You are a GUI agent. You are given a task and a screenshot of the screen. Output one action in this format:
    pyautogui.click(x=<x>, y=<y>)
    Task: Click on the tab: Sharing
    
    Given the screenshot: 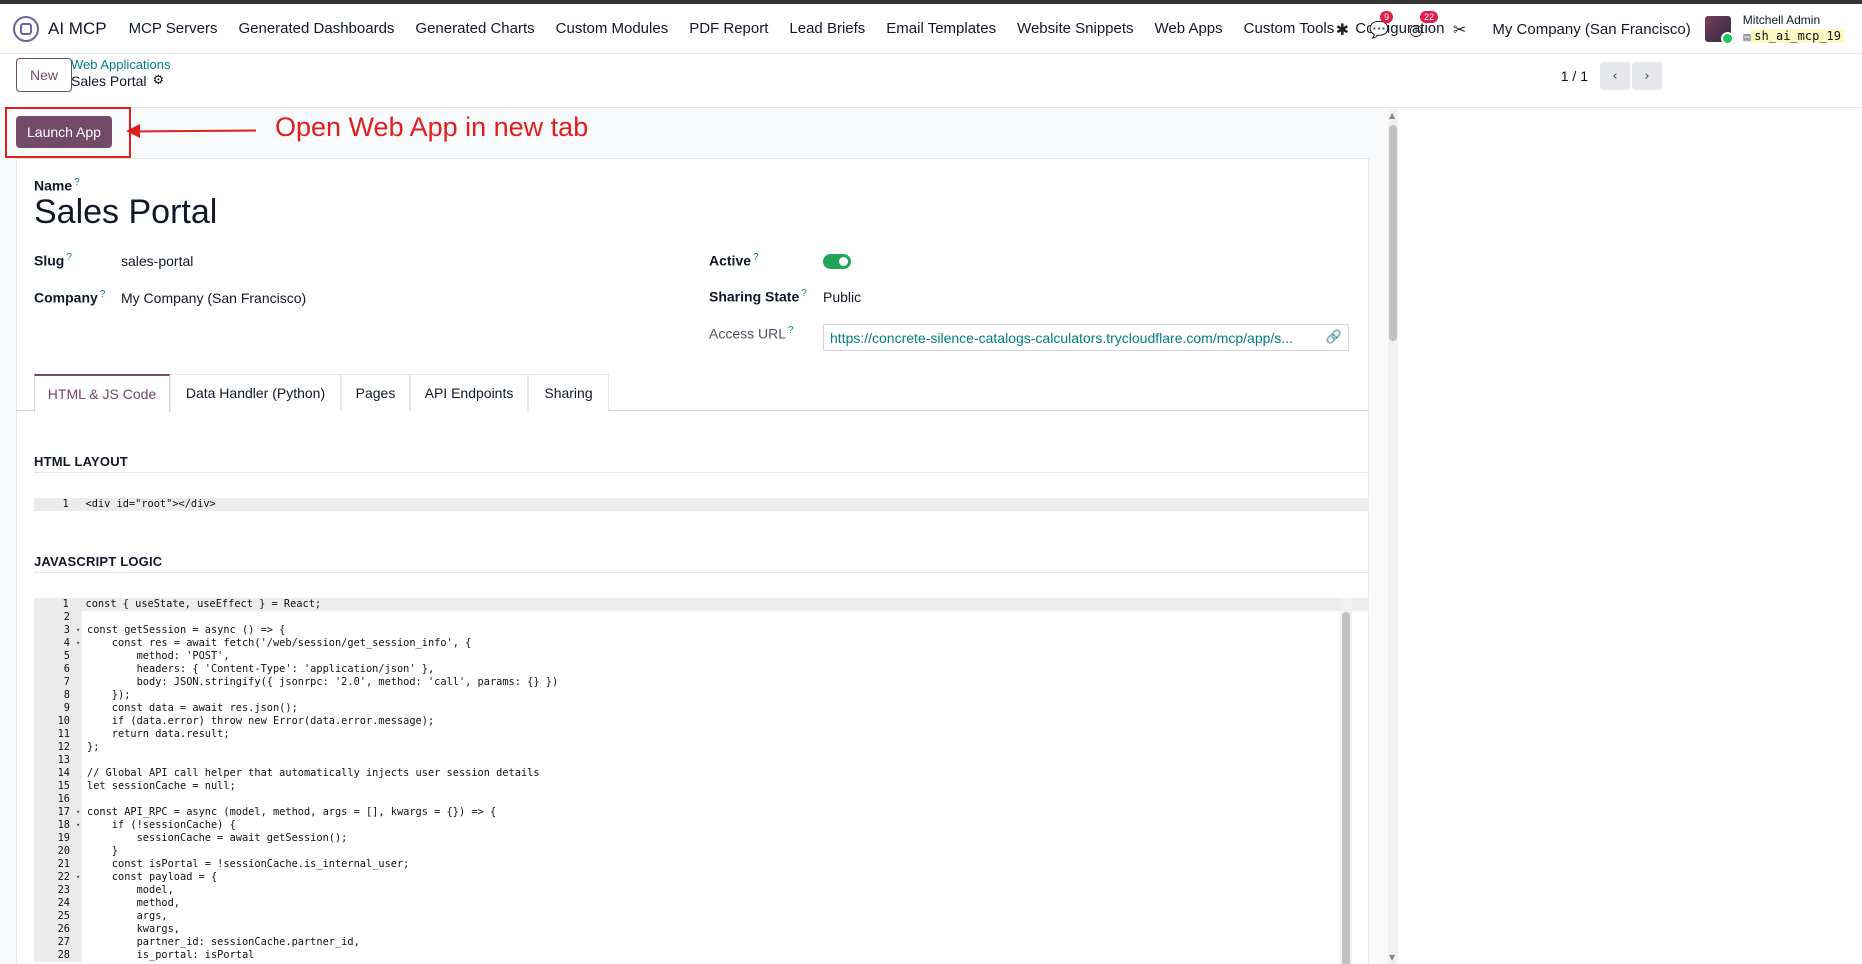 What is the action you would take?
    pyautogui.click(x=568, y=392)
    